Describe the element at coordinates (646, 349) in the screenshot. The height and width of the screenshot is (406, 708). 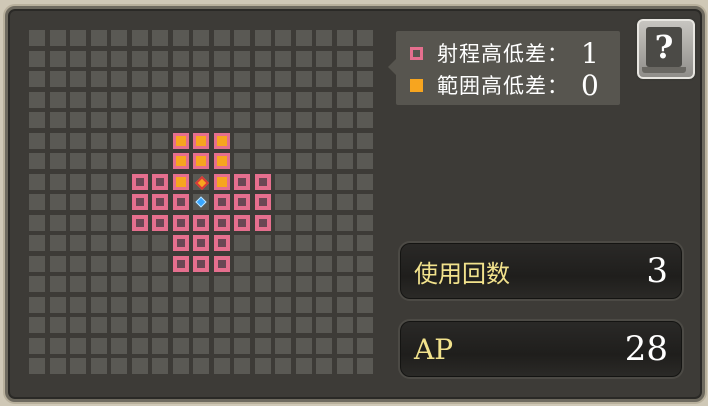
I see `ap-value: 28` at that location.